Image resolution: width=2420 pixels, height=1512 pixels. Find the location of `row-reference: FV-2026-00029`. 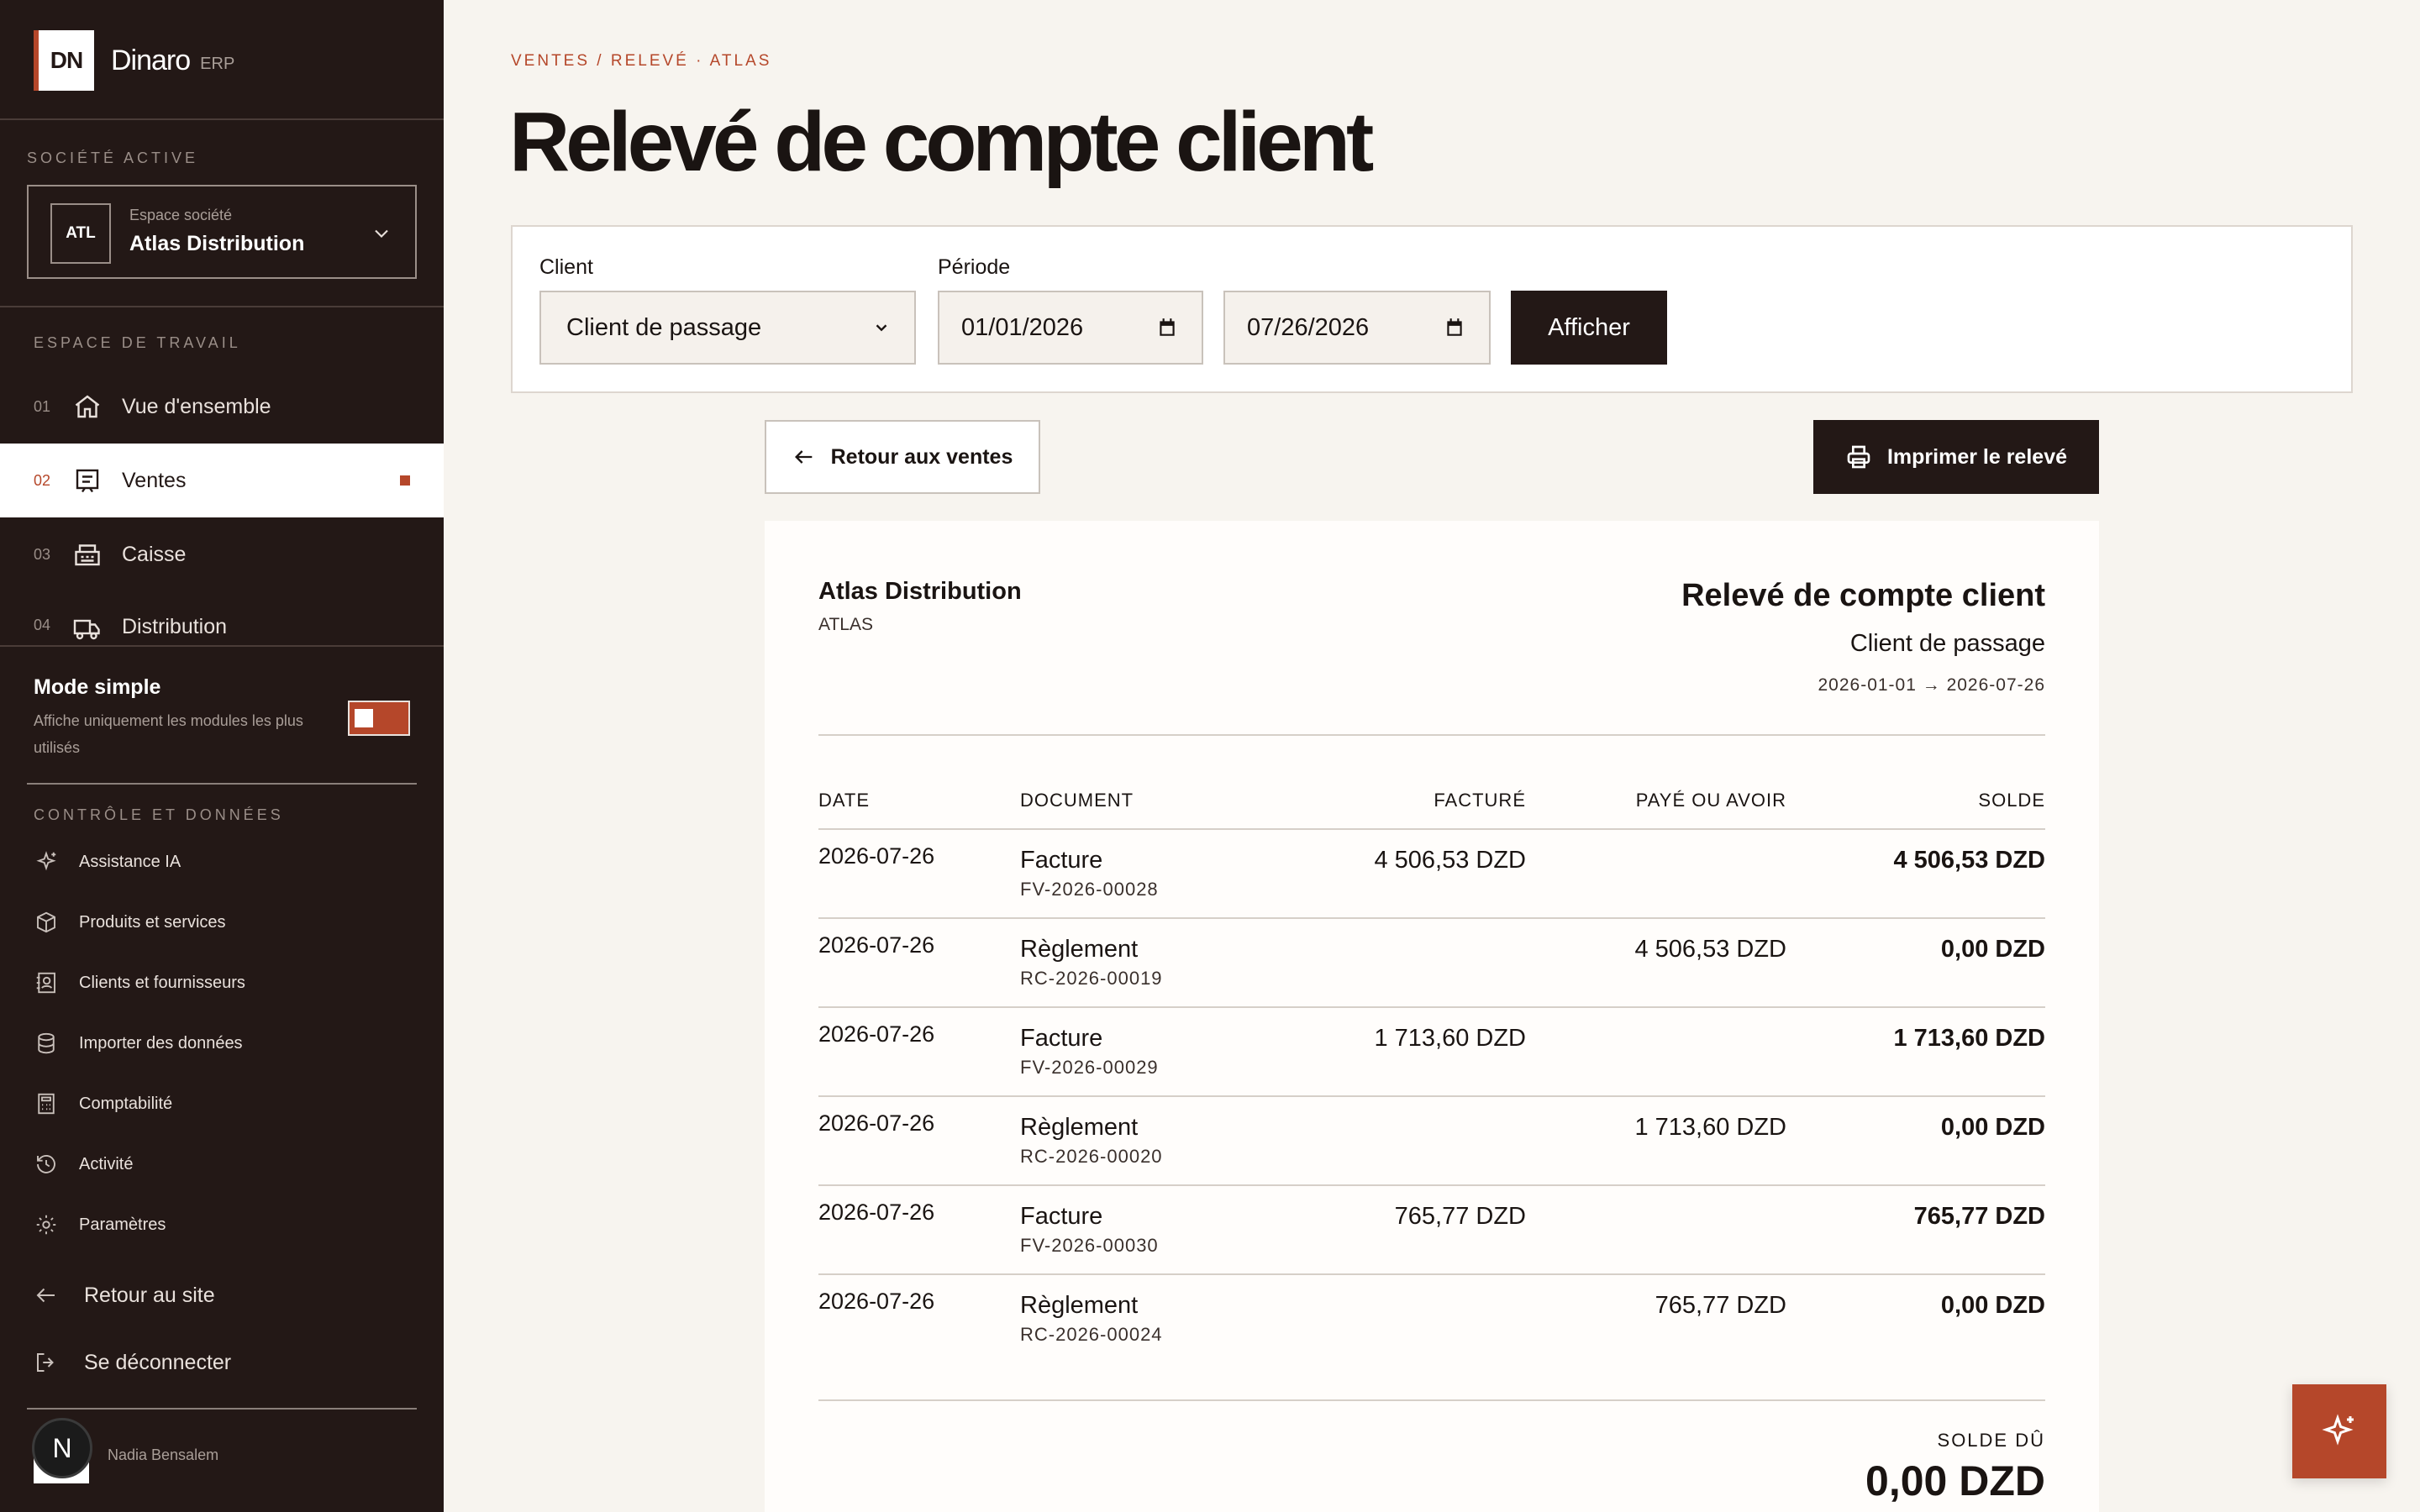

row-reference: FV-2026-00029 is located at coordinates (1089, 1067).